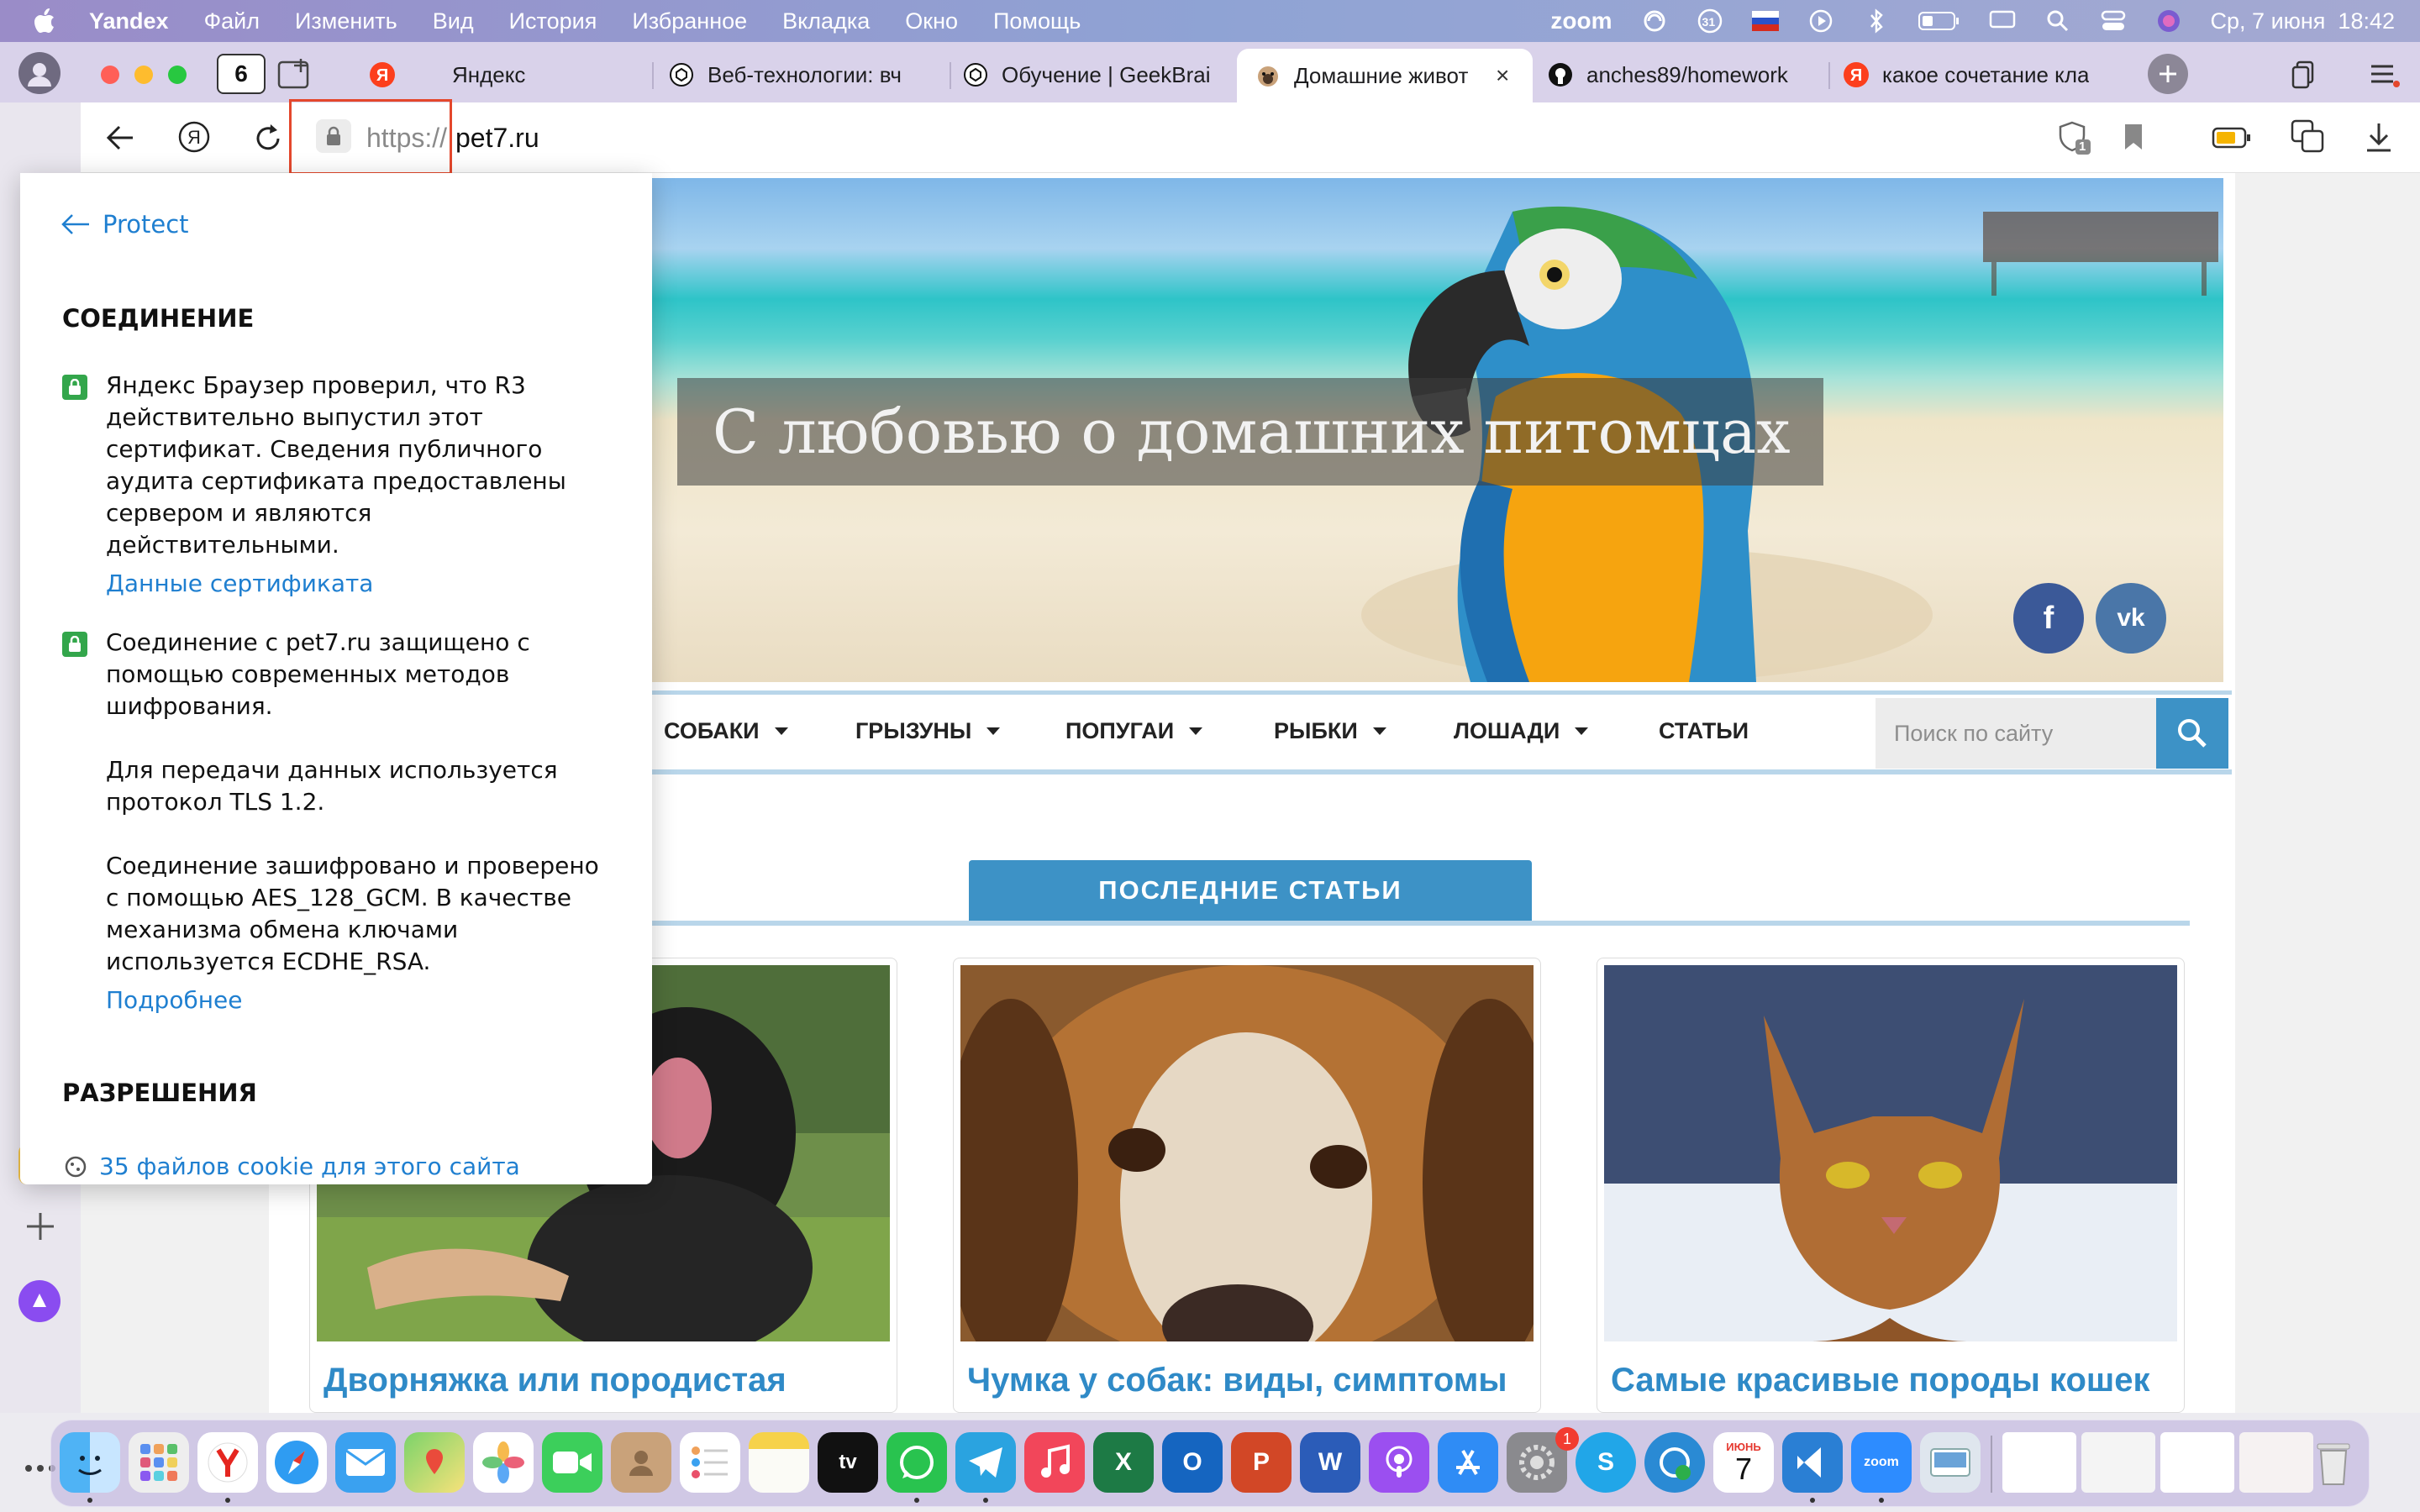 The width and height of the screenshot is (2420, 1512). Describe the element at coordinates (2057, 21) in the screenshot. I see `spotlight-search-icon` at that location.